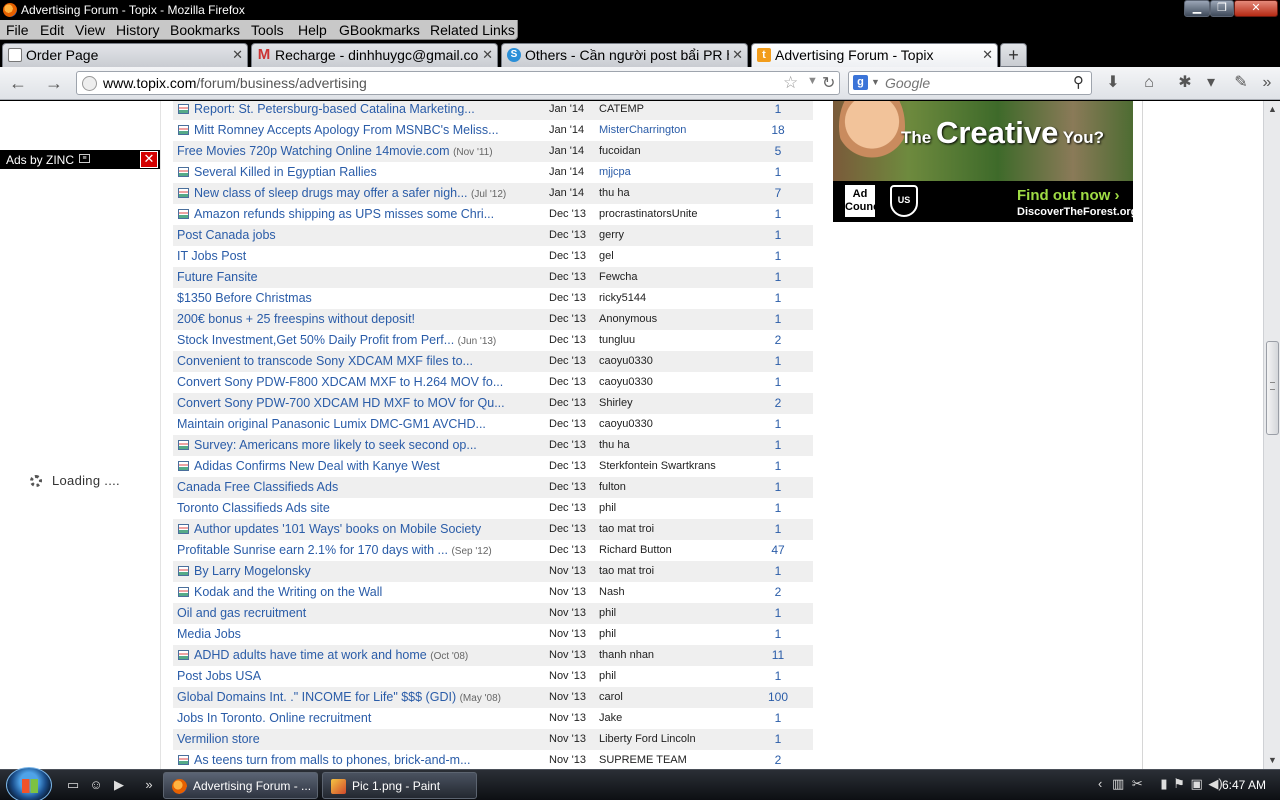 The width and height of the screenshot is (1280, 800). Describe the element at coordinates (267, 30) in the screenshot. I see `menu-tools: Tools` at that location.